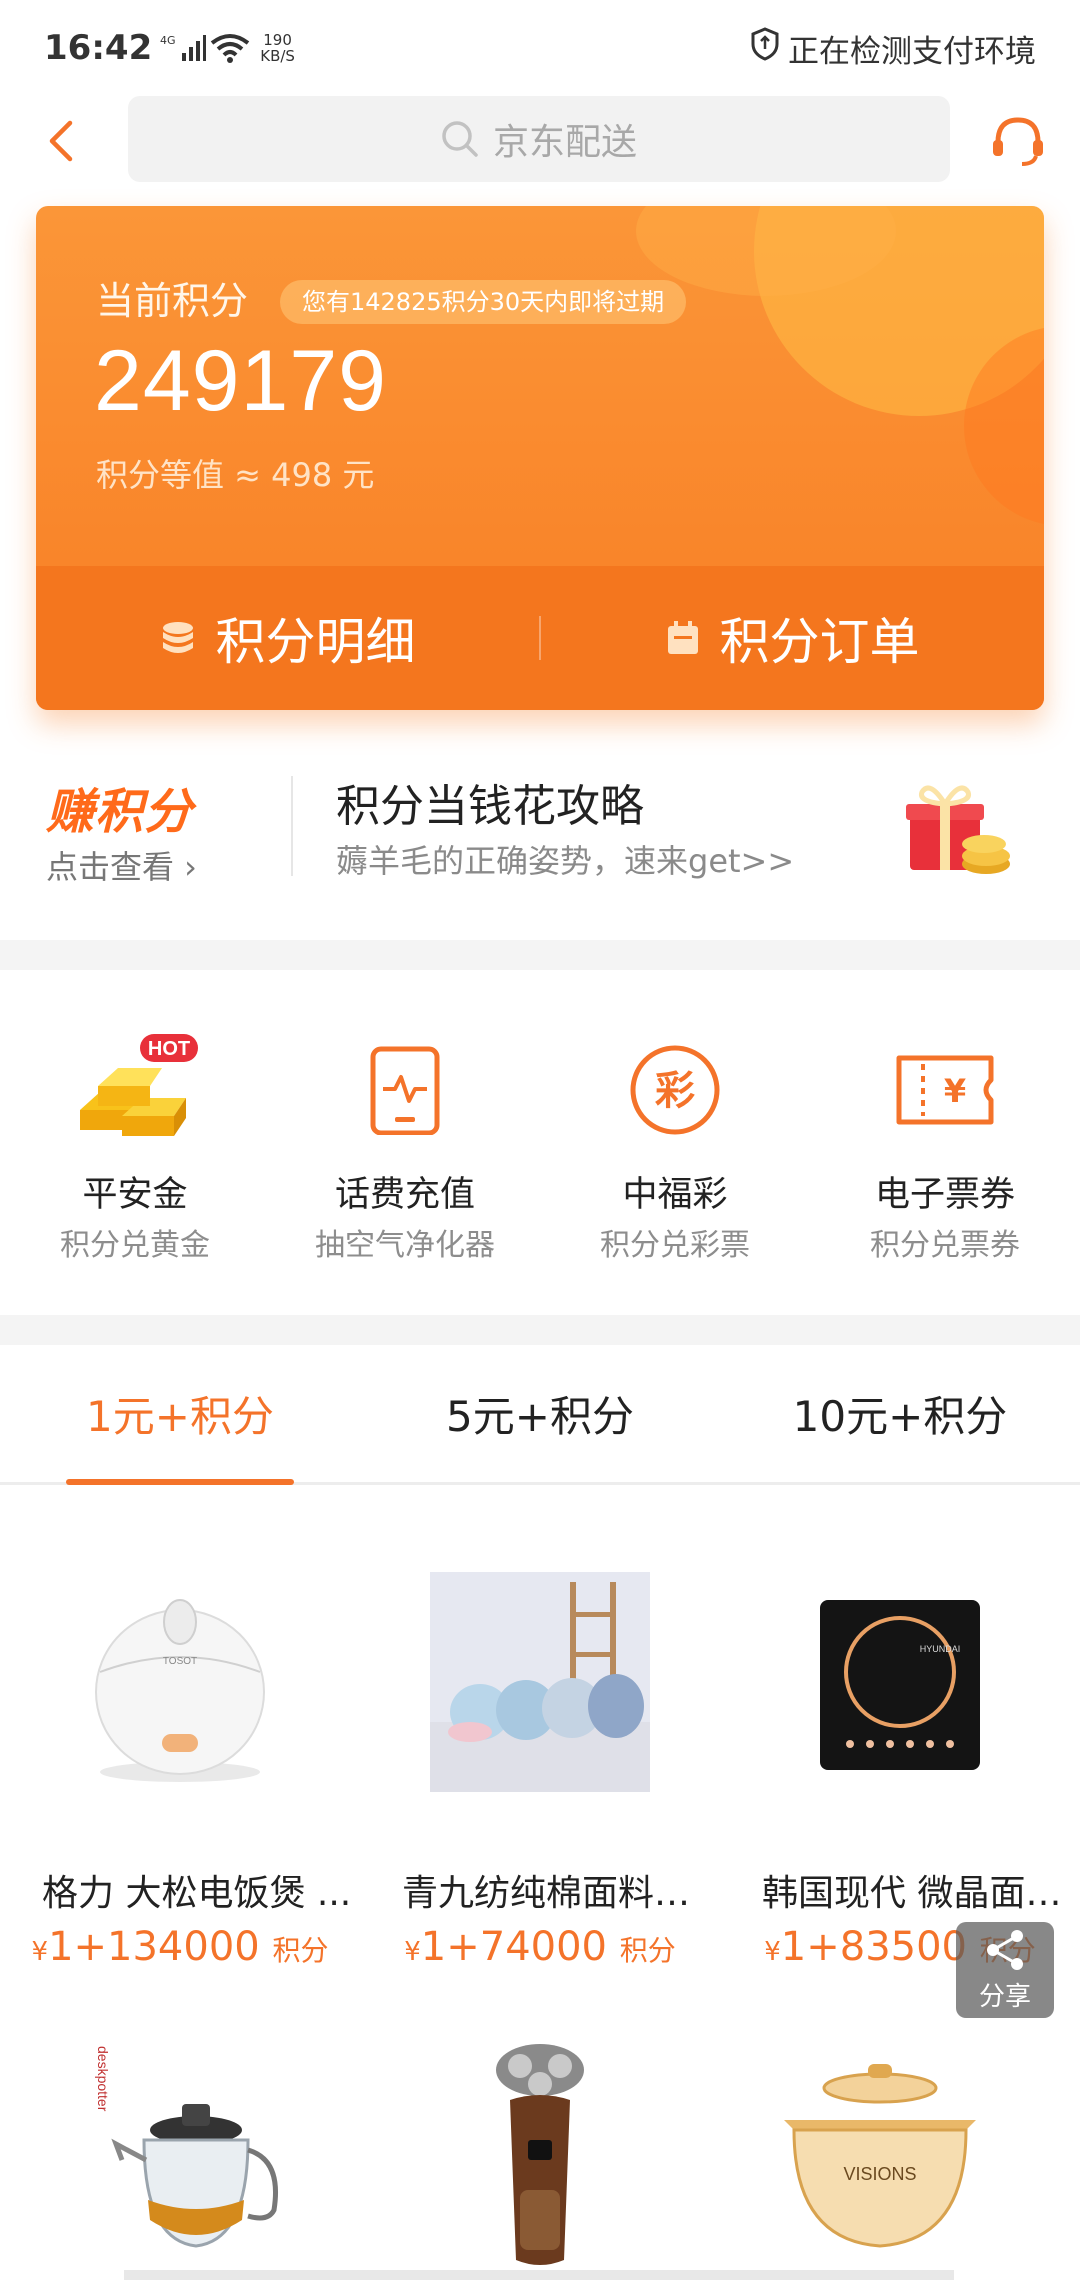 The image size is (1080, 2280). Describe the element at coordinates (945, 1245) in the screenshot. I see `service-desc: 积分兑票券` at that location.